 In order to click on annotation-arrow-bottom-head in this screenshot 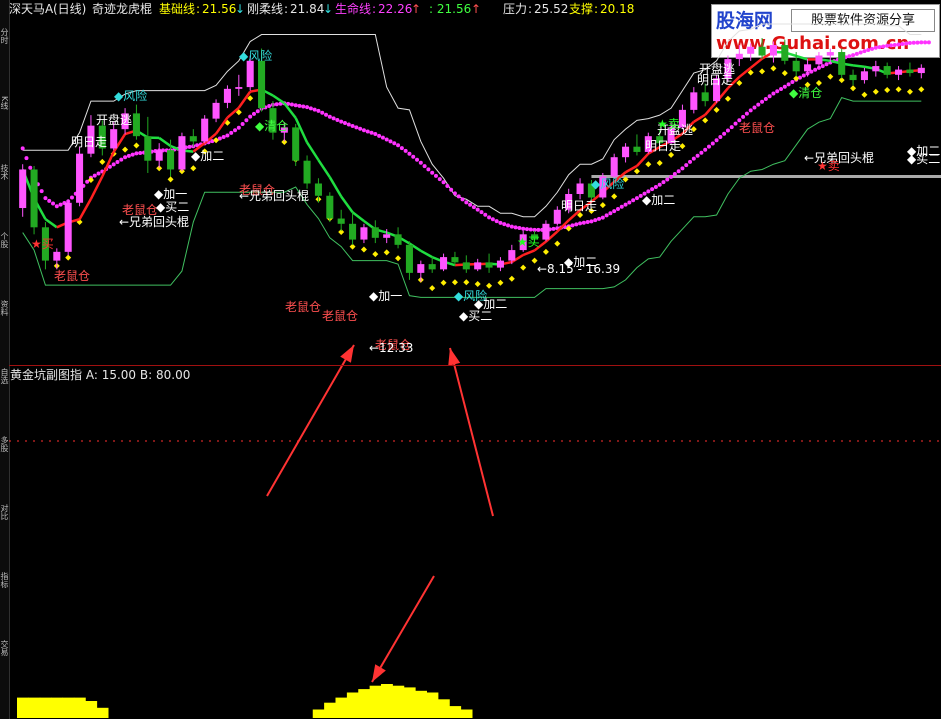, I will do `click(379, 673)`.